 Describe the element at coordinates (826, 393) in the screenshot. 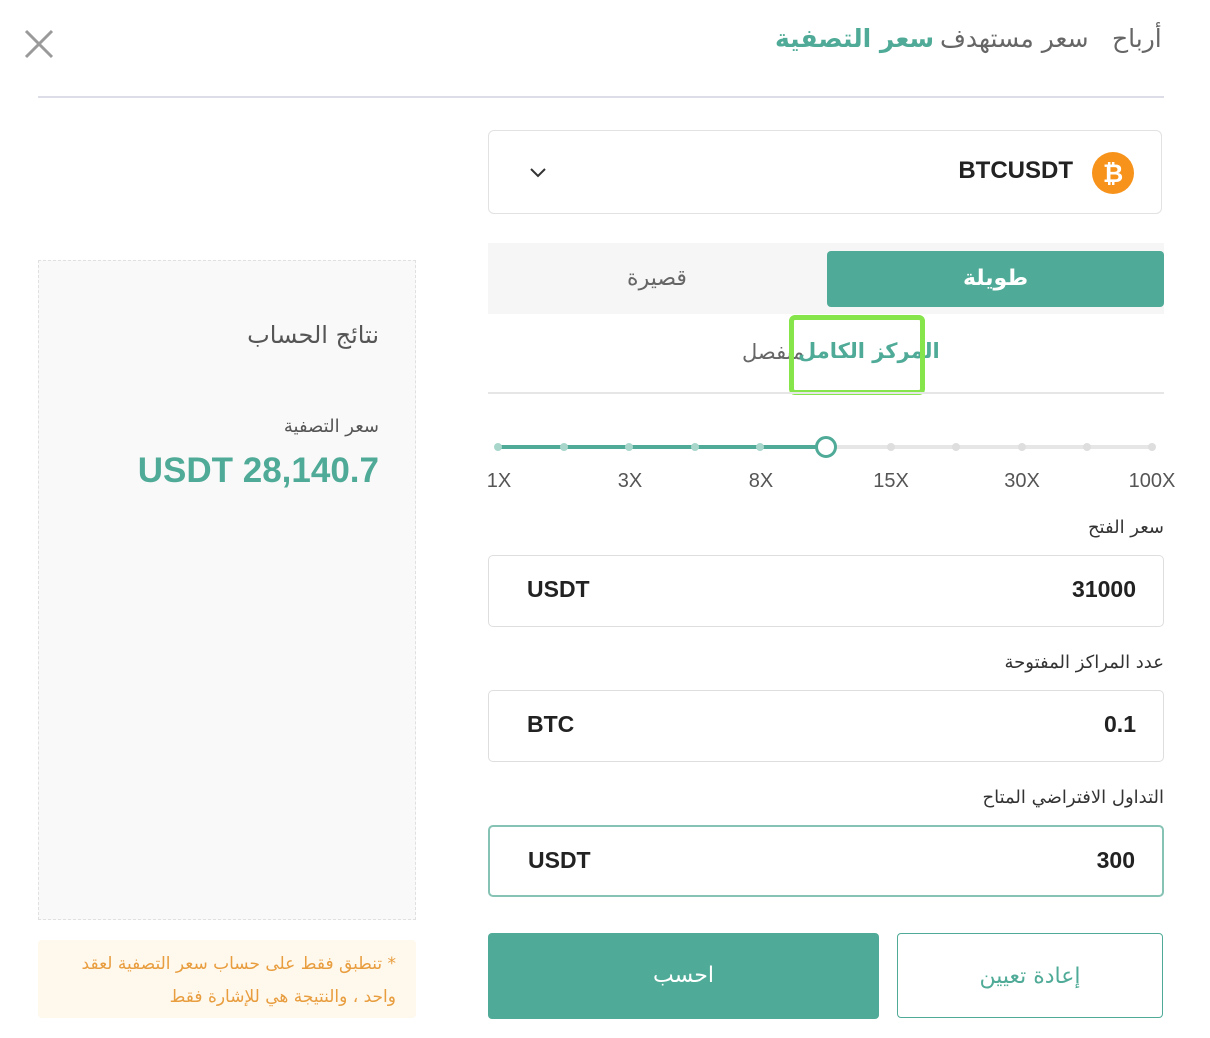

I see `margin-tabs-divider` at that location.